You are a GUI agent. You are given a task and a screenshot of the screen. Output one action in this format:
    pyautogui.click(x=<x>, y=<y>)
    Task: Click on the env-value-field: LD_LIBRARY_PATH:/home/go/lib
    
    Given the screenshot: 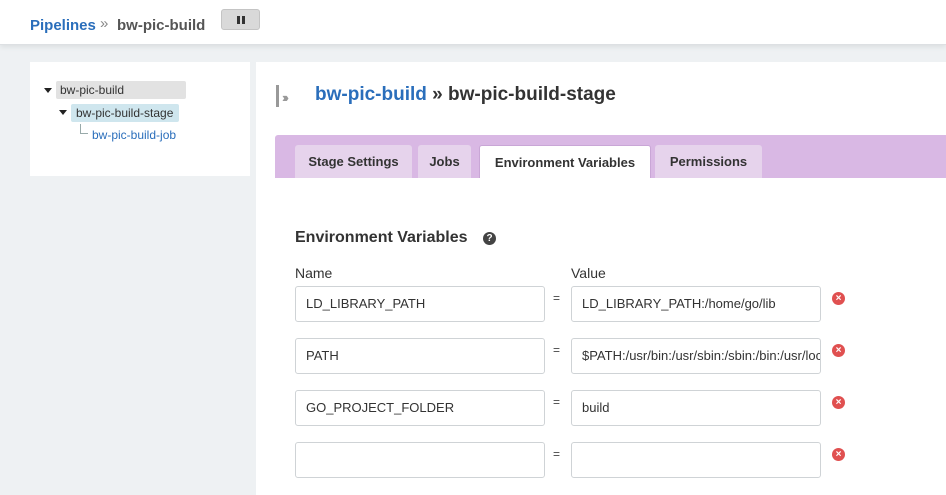 What is the action you would take?
    pyautogui.click(x=696, y=304)
    